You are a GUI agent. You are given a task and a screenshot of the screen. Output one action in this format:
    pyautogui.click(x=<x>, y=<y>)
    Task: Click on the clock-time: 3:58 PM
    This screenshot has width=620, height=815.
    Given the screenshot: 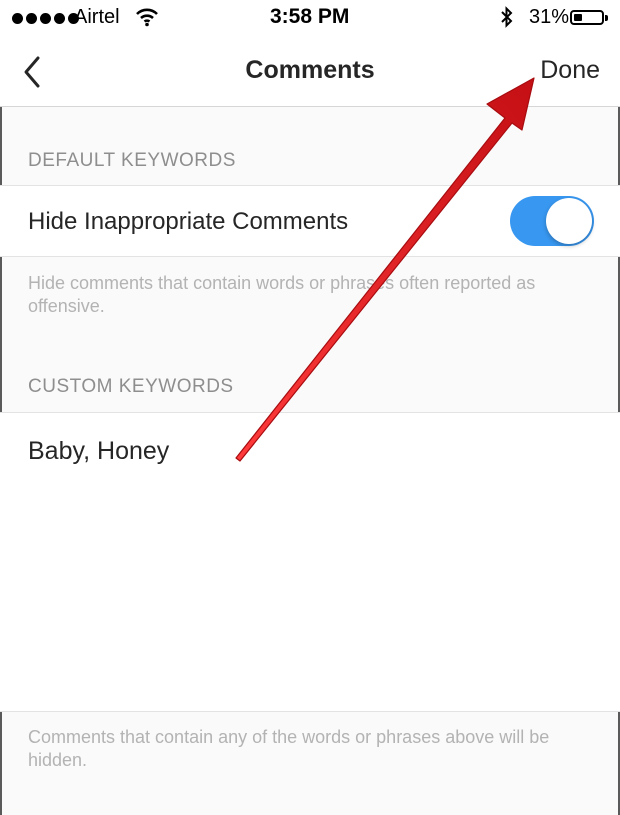 What is the action you would take?
    pyautogui.click(x=310, y=16)
    